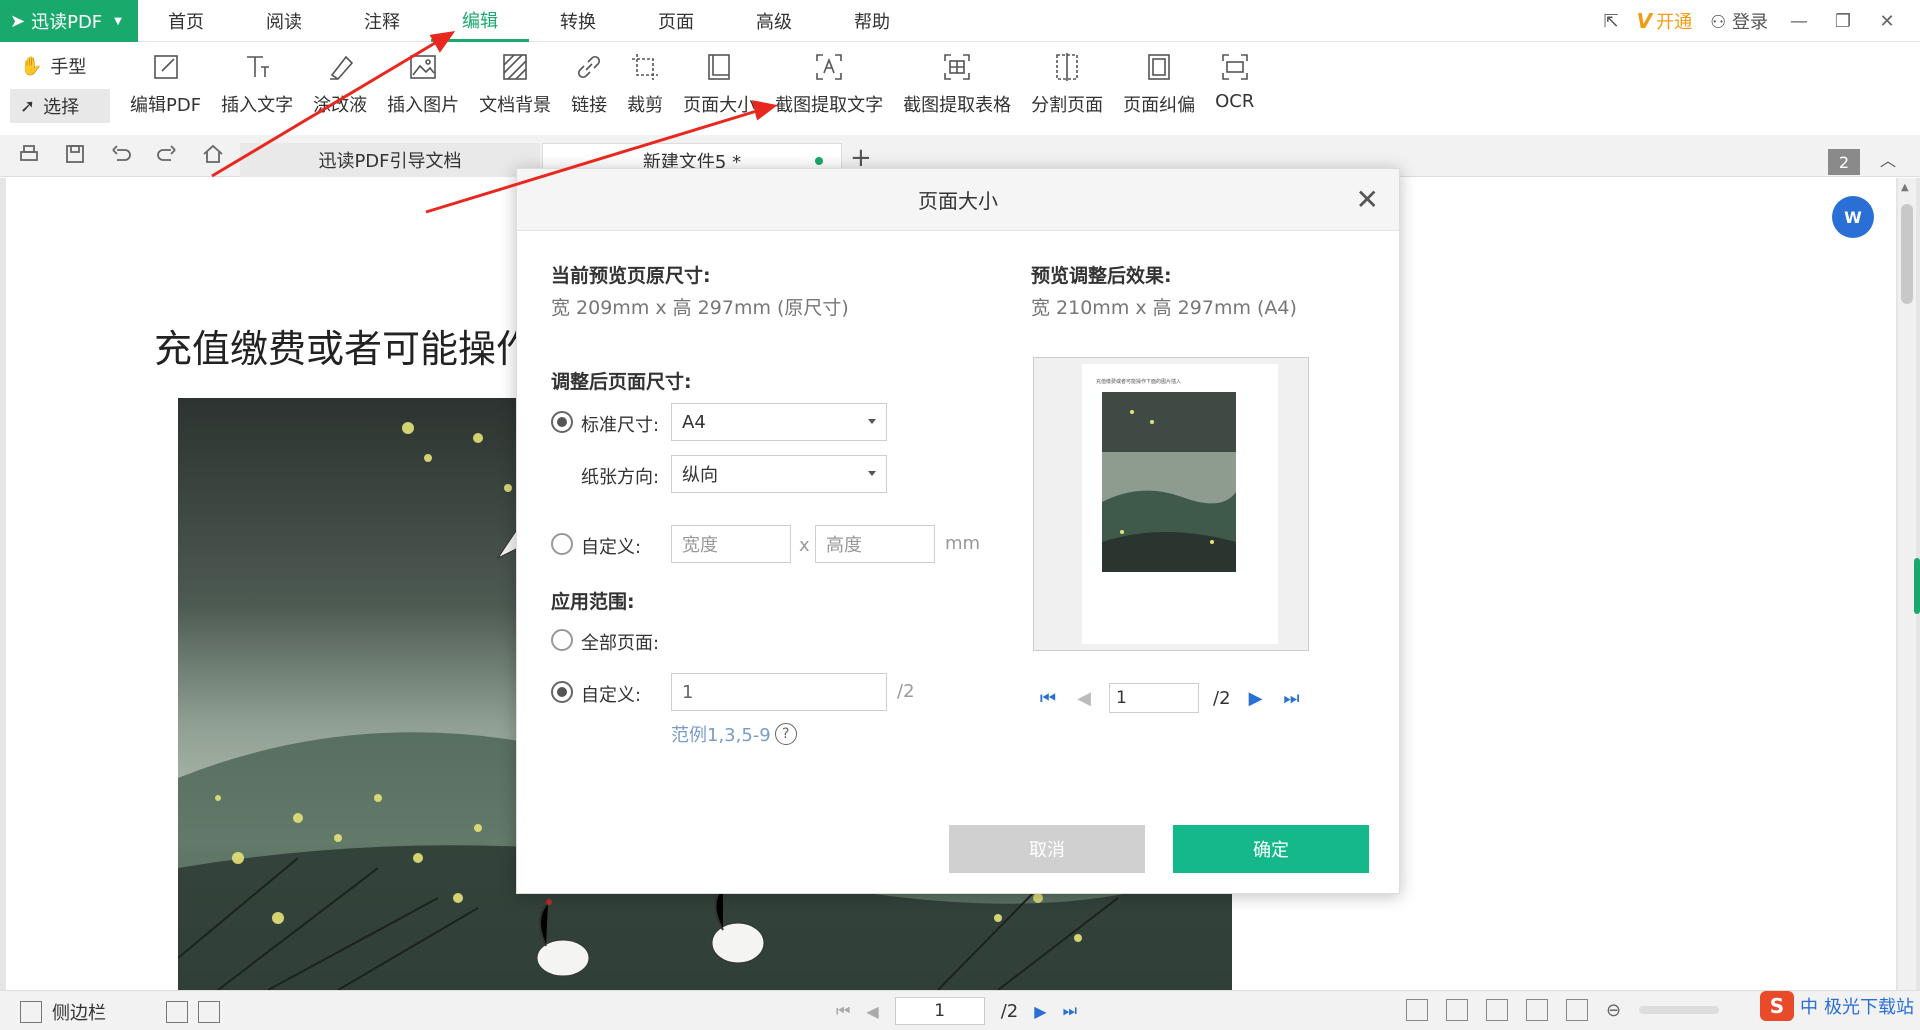 This screenshot has width=1920, height=1030. Describe the element at coordinates (60, 66) in the screenshot. I see `hand-mode-button: ✋ 手型` at that location.